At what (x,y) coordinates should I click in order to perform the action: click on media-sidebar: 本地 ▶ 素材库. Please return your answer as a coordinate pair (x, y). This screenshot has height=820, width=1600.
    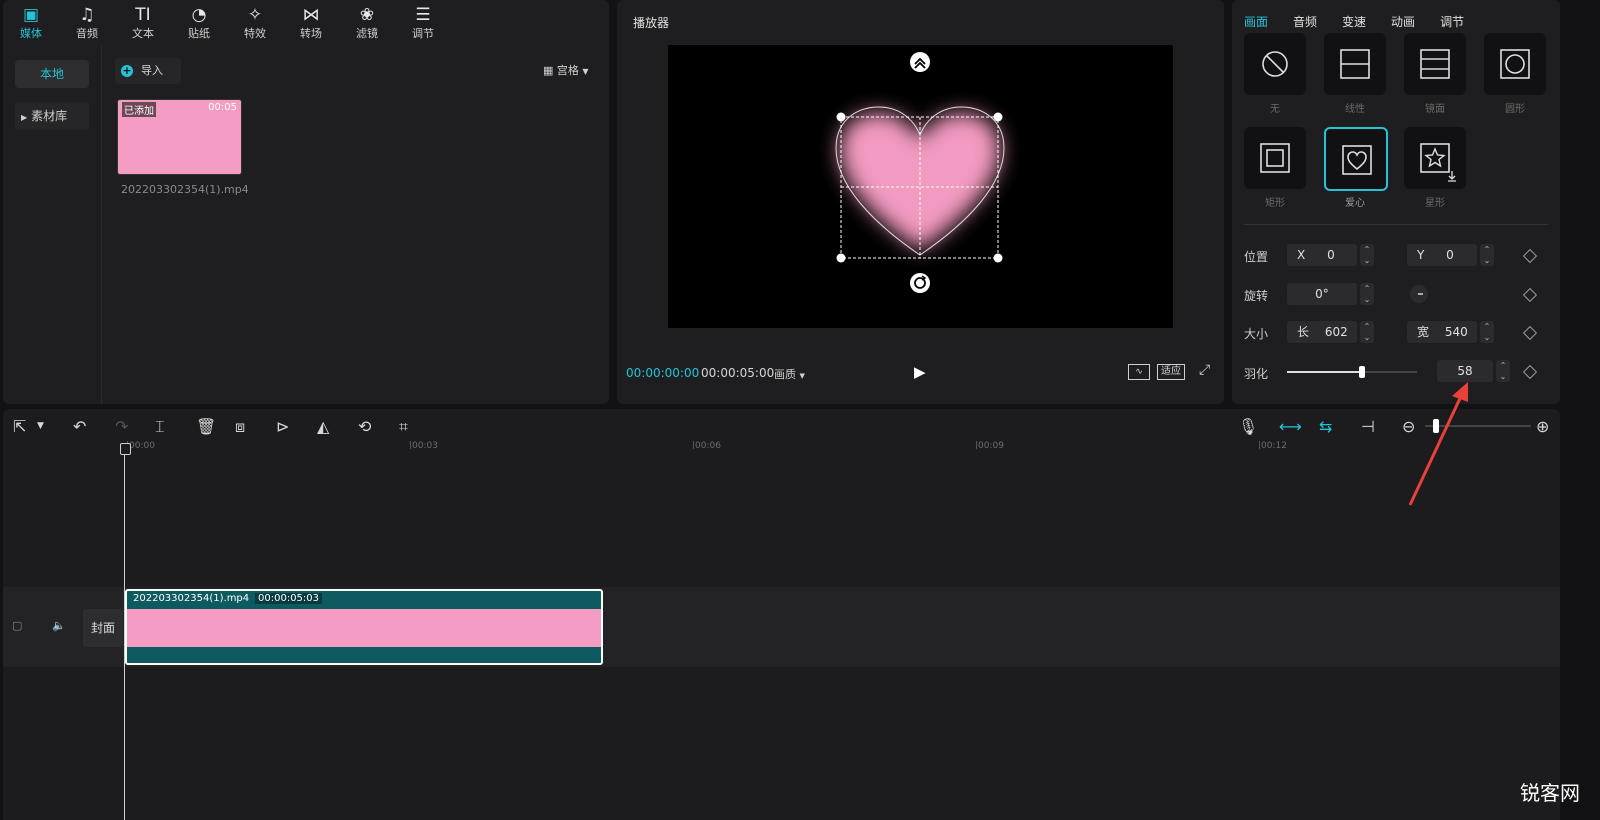
    Looking at the image, I should click on (52, 225).